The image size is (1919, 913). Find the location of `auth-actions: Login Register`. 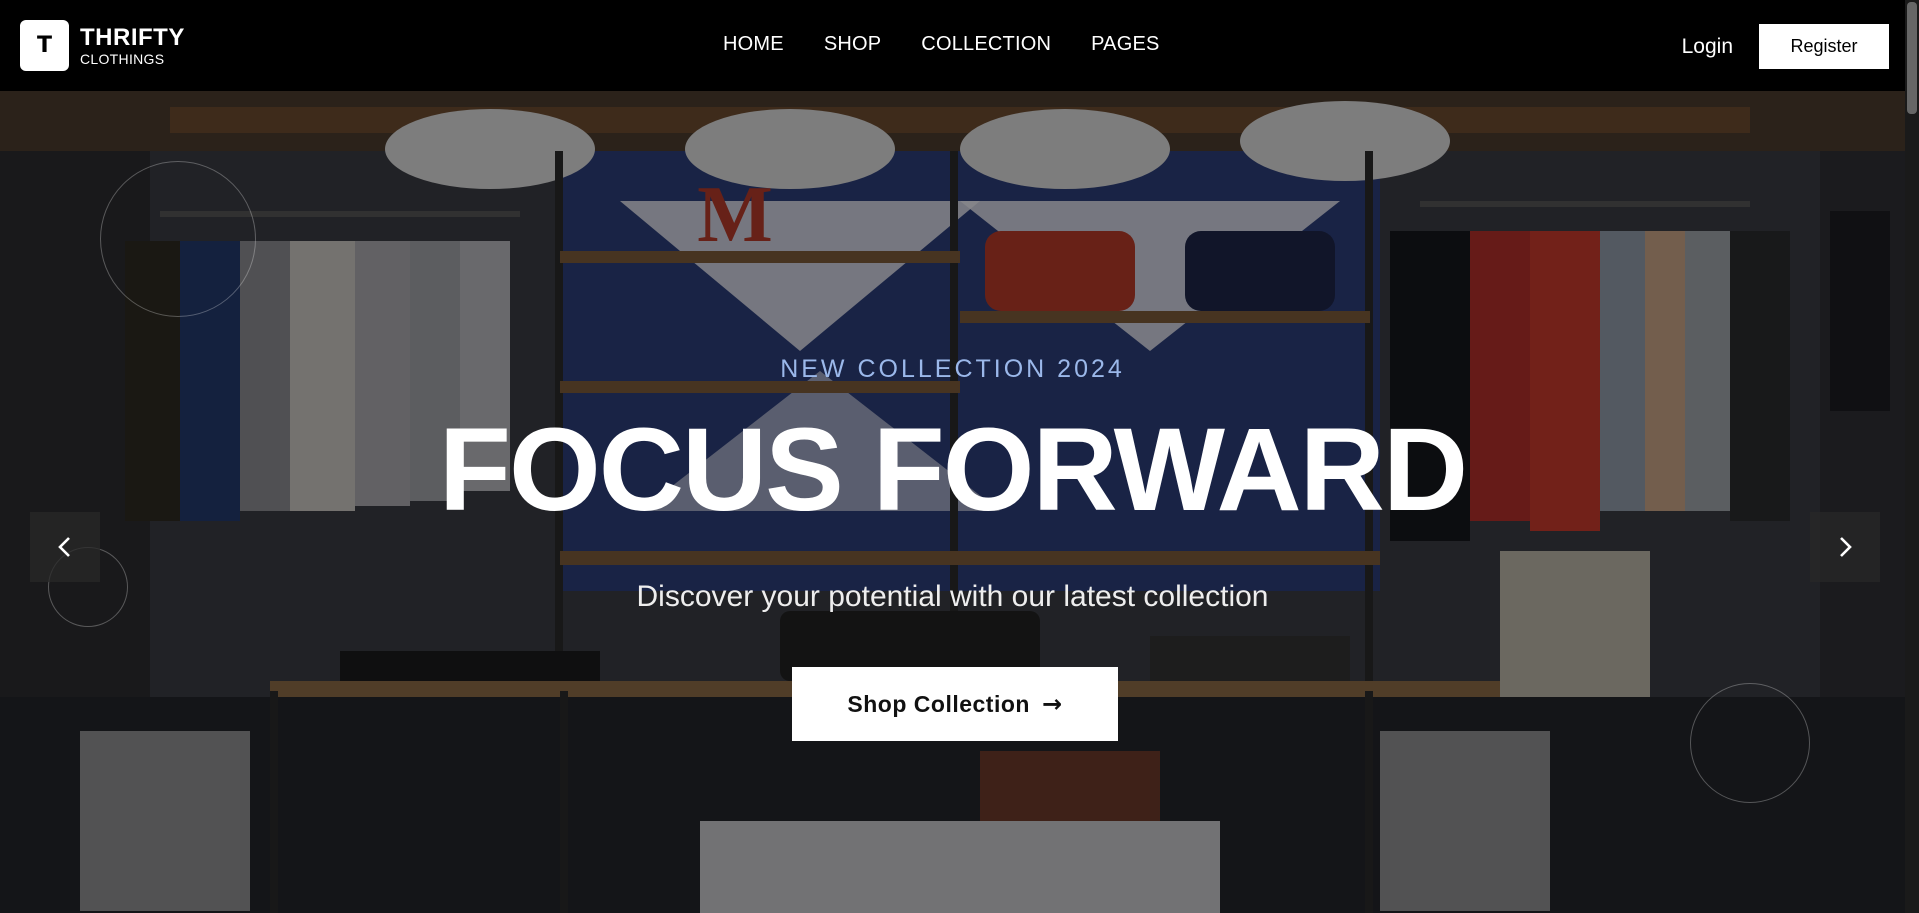

auth-actions: Login Register is located at coordinates (1785, 46).